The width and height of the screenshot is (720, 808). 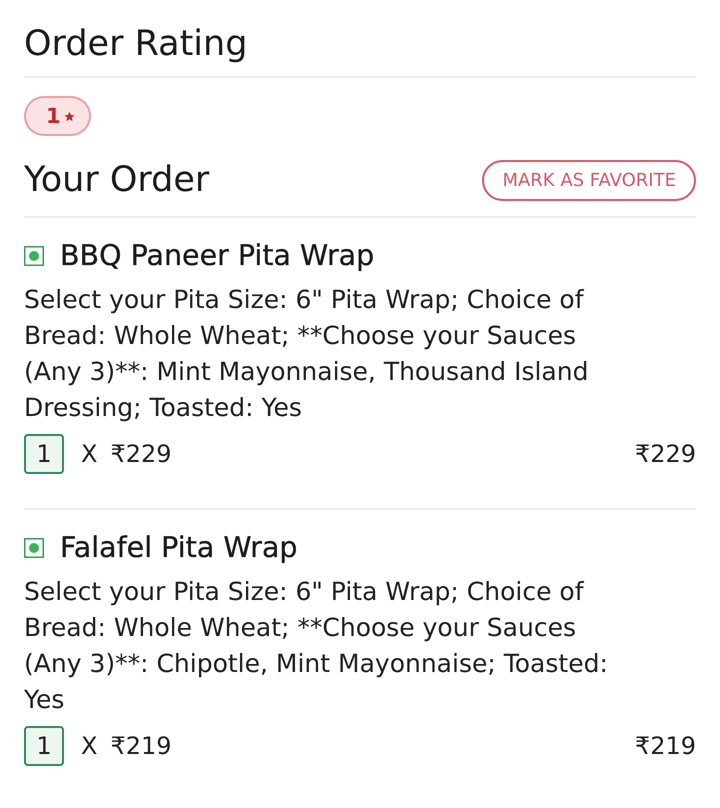 I want to click on section-title: Order Rating, so click(x=136, y=44).